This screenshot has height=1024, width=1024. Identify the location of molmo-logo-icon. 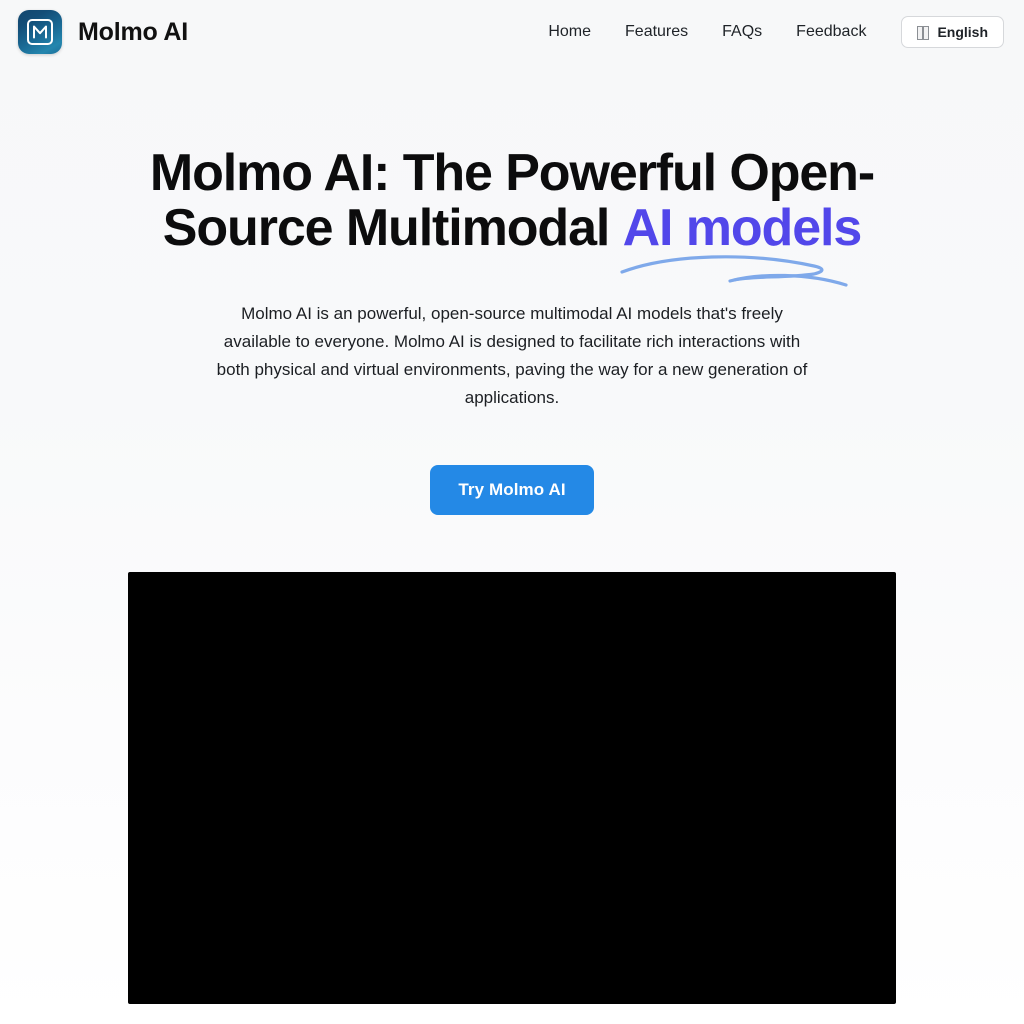
(40, 32).